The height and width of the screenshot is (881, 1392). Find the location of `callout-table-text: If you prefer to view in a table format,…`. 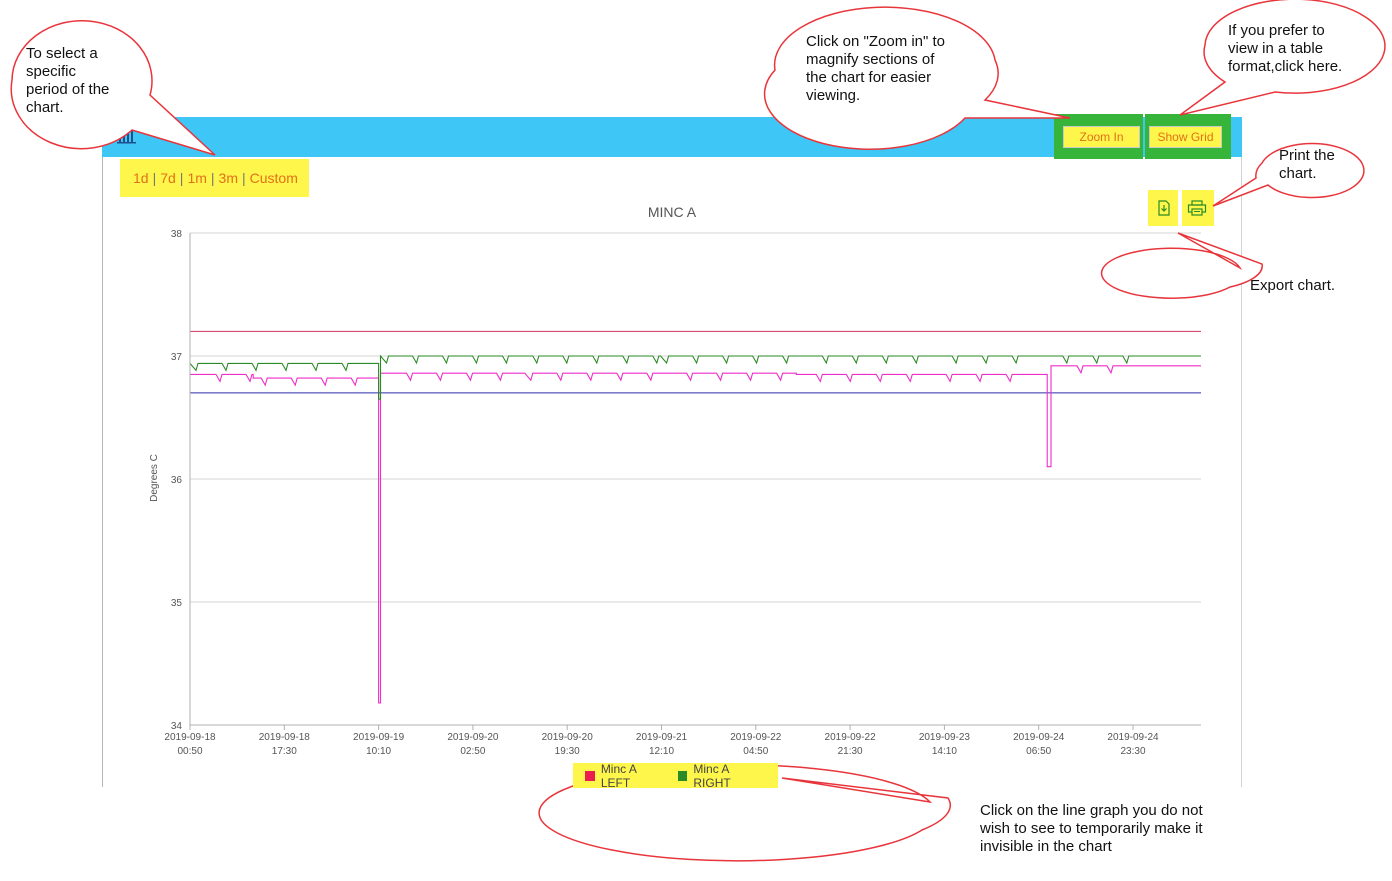

callout-table-text: If you prefer to view in a table format,… is located at coordinates (1285, 48).